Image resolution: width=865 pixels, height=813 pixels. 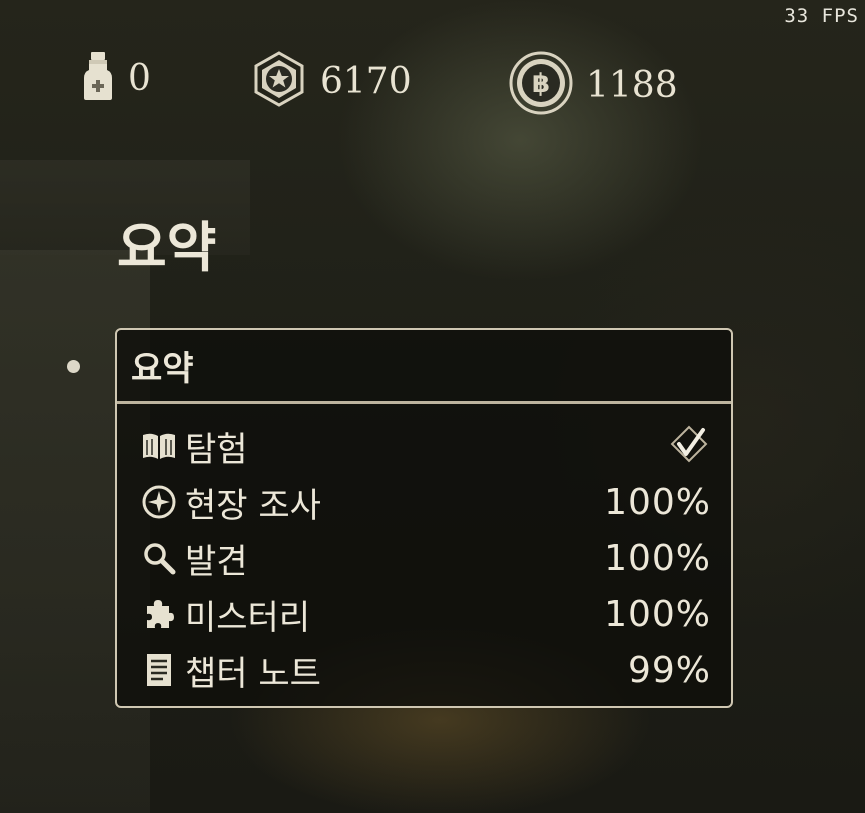 I want to click on coin-count: 1188, so click(x=632, y=85).